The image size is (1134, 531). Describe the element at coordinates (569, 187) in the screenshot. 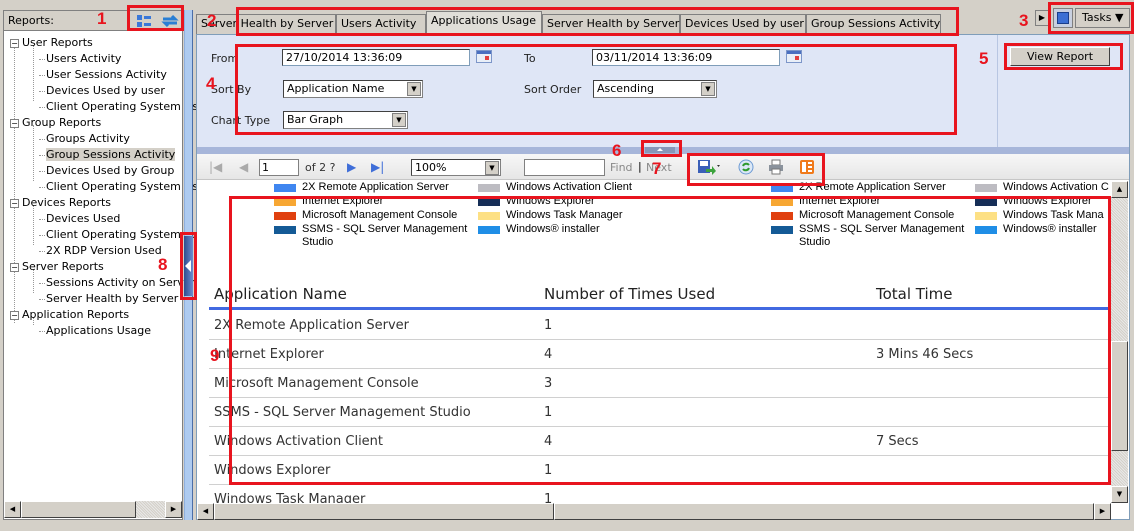

I see `legend-label: Windows Activation Client` at that location.